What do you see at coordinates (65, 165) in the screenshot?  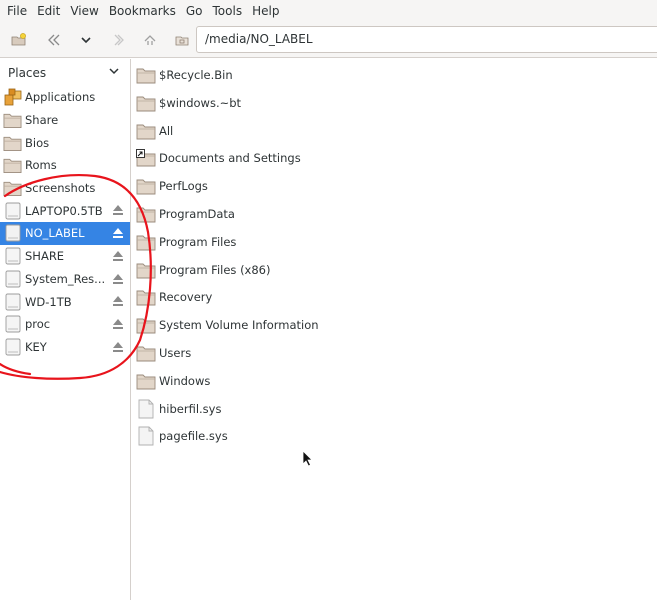 I see `sidebar-item-roms: Roms` at bounding box center [65, 165].